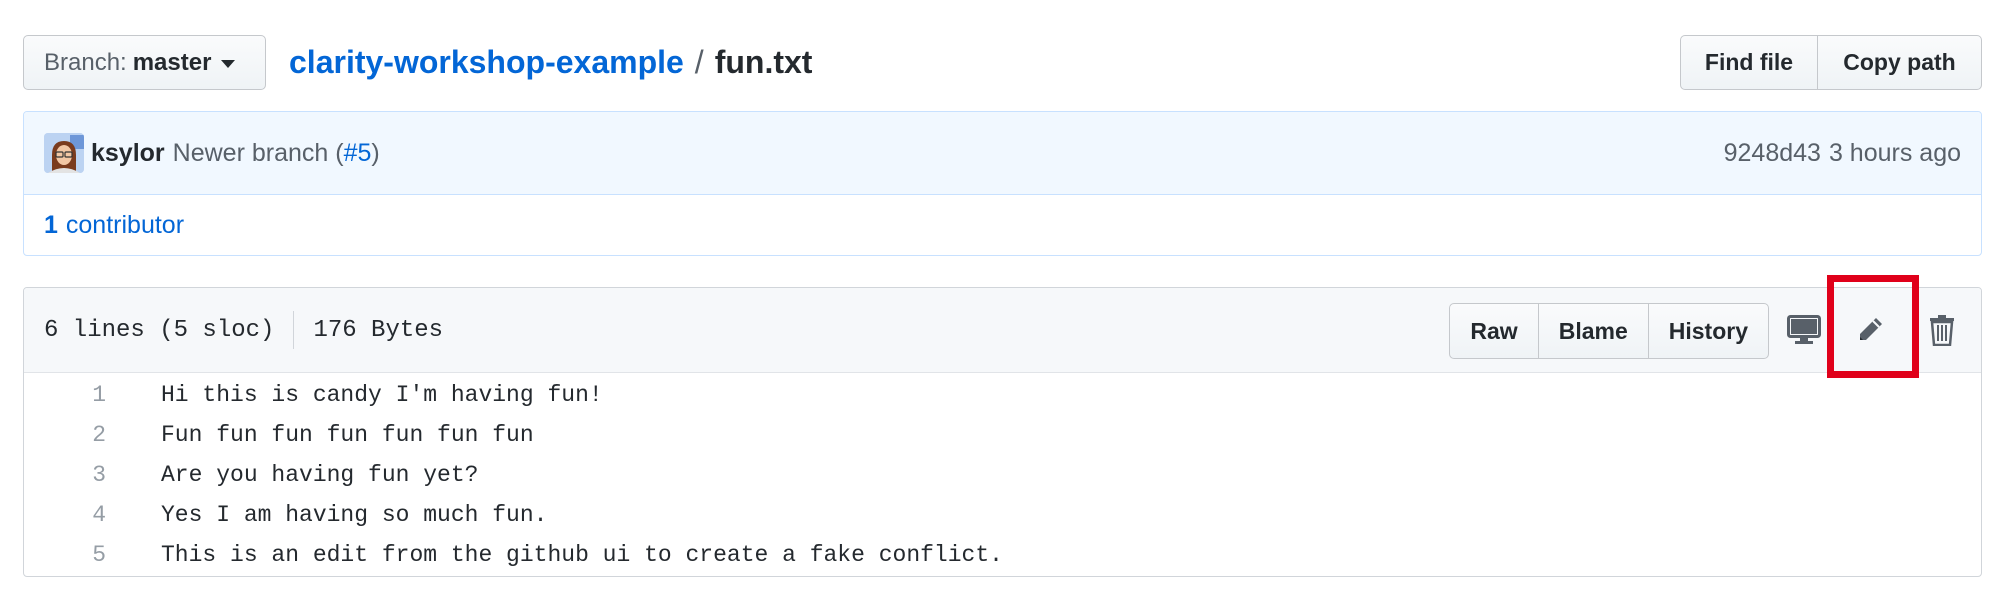 Image resolution: width=2008 pixels, height=616 pixels. What do you see at coordinates (228, 63) in the screenshot?
I see `caret-down-icon` at bounding box center [228, 63].